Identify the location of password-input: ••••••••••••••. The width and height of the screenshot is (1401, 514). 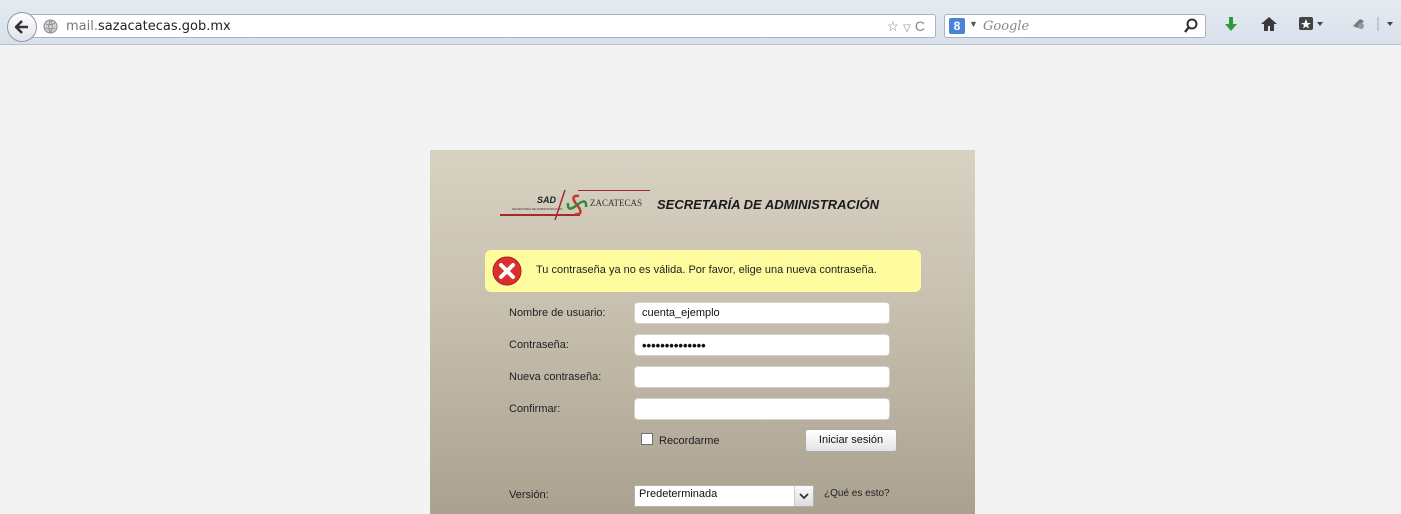
(762, 345).